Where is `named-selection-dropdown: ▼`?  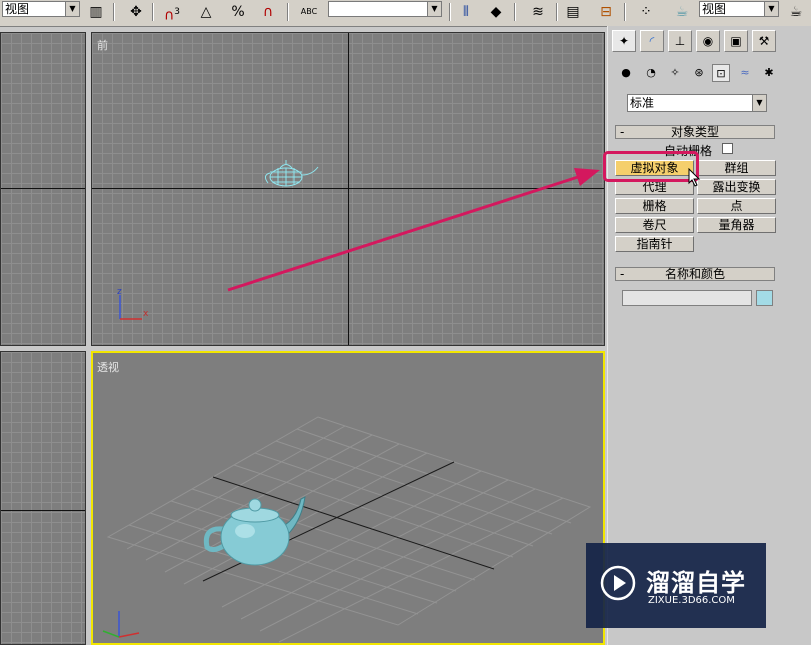
named-selection-dropdown: ▼ is located at coordinates (385, 9).